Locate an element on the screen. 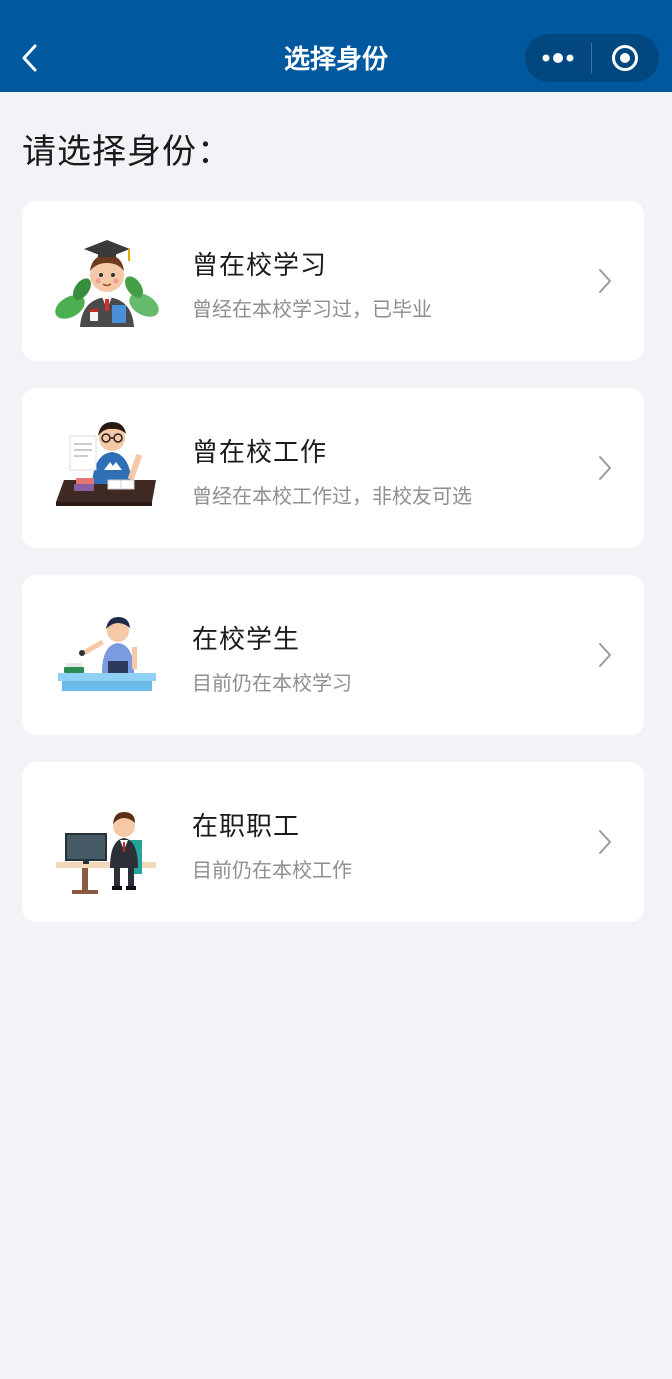 This screenshot has height=1379, width=672. teacher-at-desk-illustration is located at coordinates (106, 464).